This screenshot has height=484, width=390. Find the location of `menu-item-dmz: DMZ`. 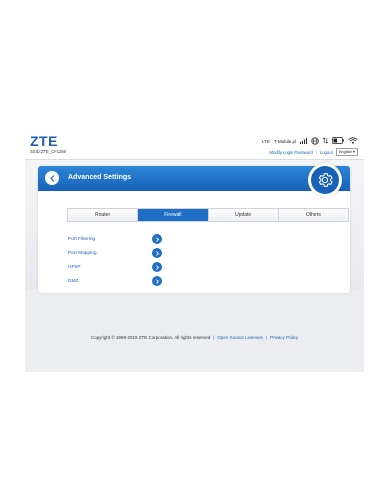

menu-item-dmz: DMZ is located at coordinates (118, 281).